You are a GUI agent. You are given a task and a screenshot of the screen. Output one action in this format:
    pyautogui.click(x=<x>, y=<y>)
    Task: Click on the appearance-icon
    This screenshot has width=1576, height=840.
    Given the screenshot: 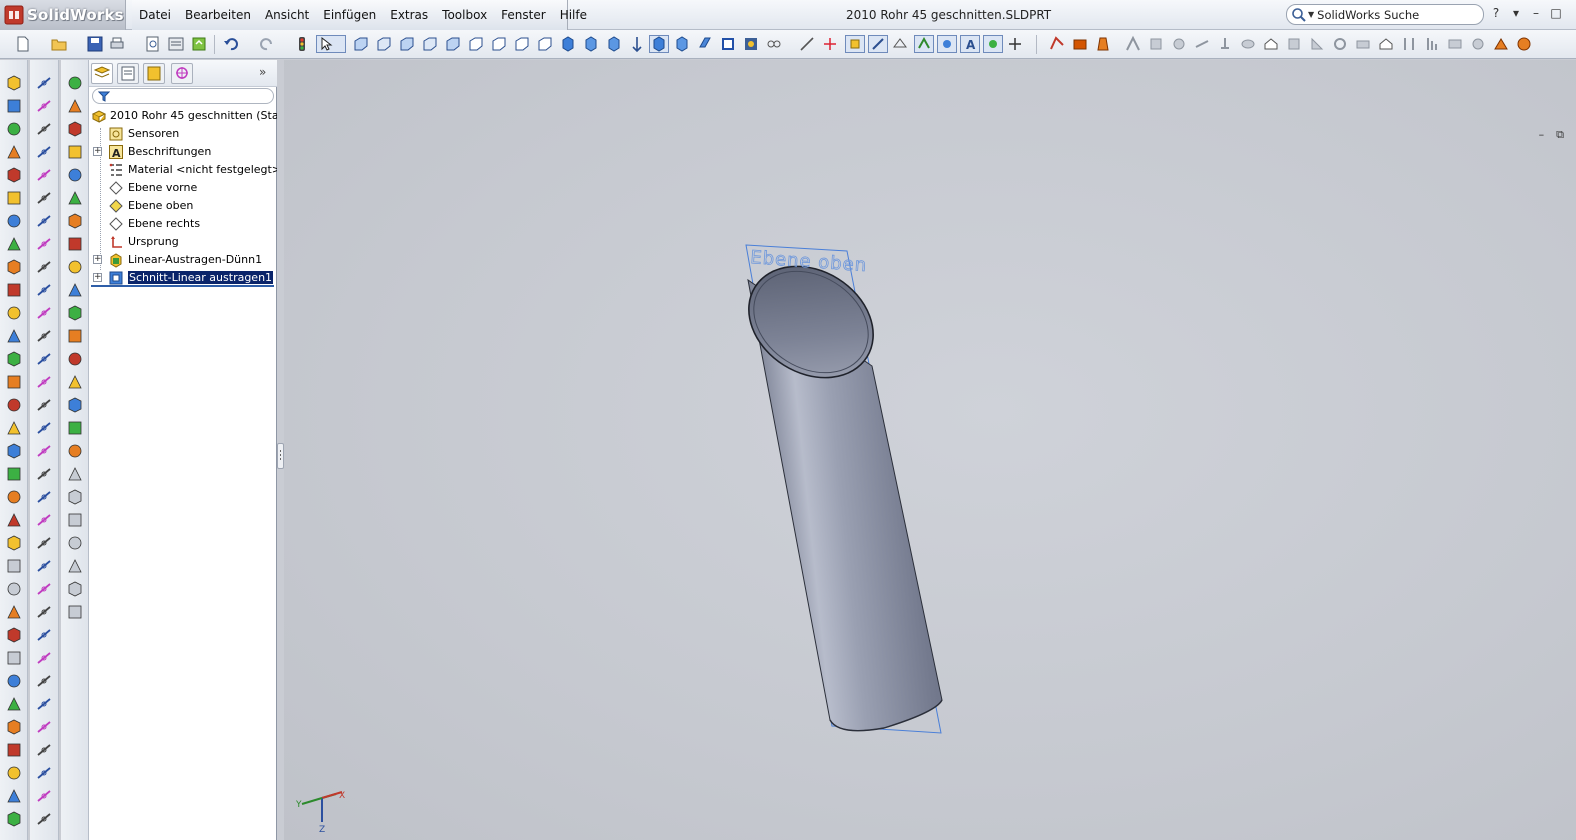 What is the action you would take?
    pyautogui.click(x=728, y=44)
    